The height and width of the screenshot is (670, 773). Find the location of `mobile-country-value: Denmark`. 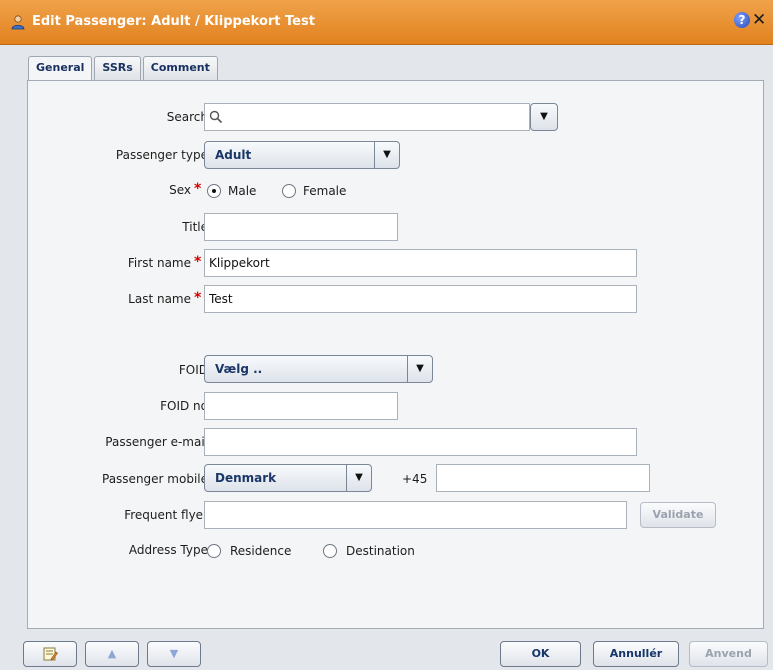

mobile-country-value: Denmark is located at coordinates (246, 478).